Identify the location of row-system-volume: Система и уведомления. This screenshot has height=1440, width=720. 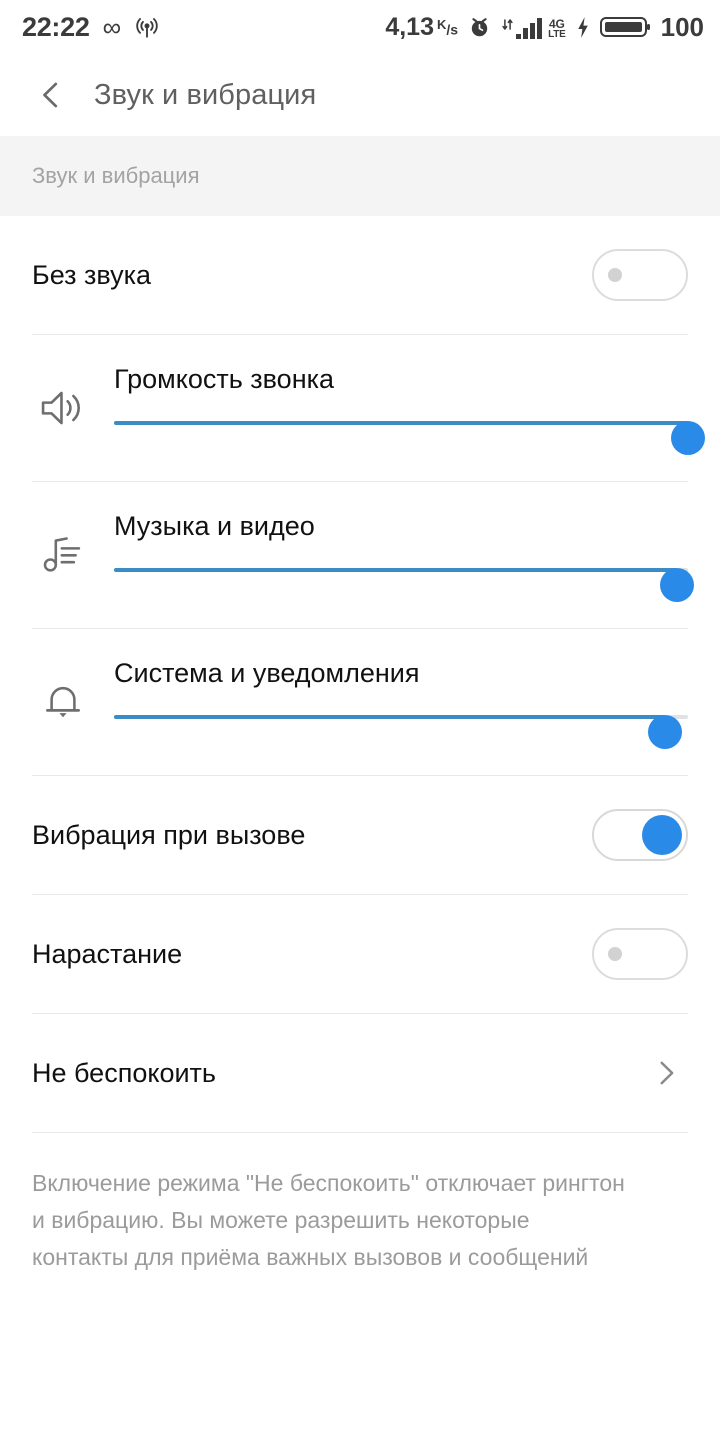
(360, 702).